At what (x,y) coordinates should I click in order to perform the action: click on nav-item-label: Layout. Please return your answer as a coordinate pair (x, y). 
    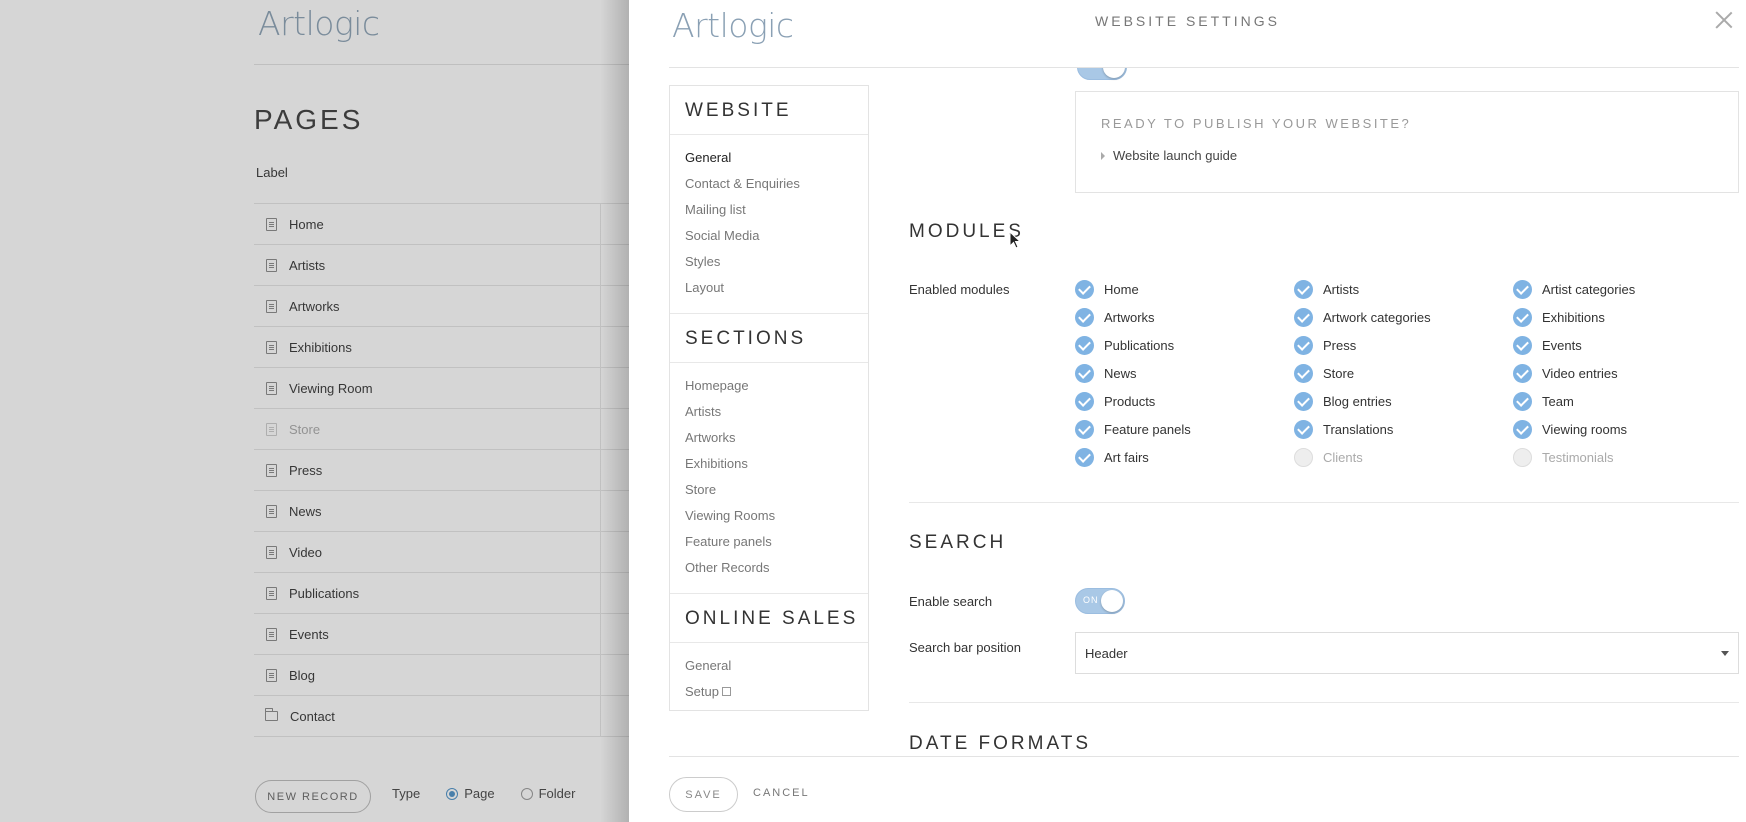
    Looking at the image, I should click on (705, 287).